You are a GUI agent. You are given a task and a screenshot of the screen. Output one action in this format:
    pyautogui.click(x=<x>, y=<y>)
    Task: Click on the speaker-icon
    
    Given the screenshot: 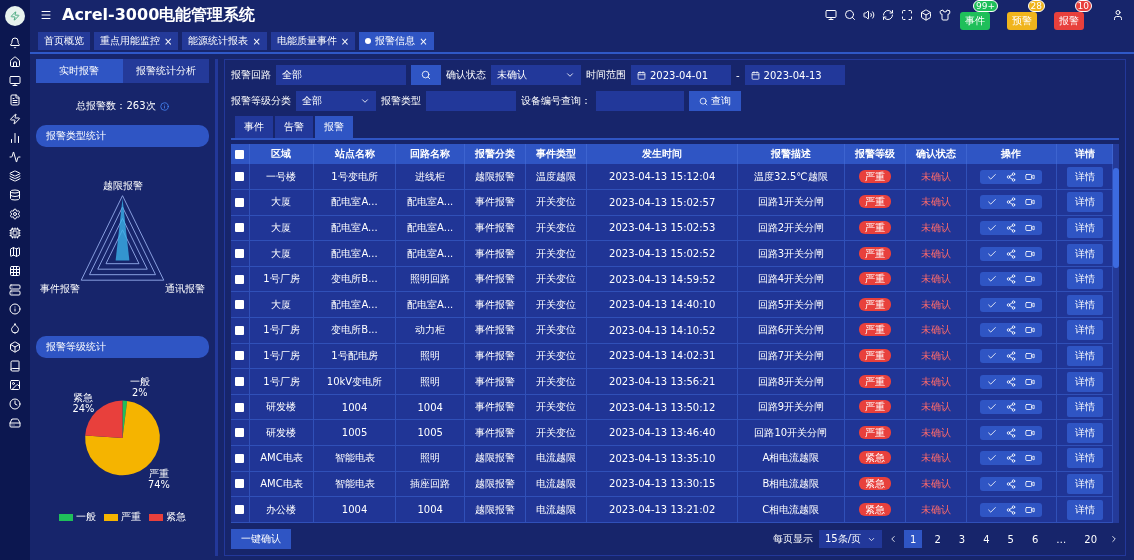 What is the action you would take?
    pyautogui.click(x=869, y=15)
    